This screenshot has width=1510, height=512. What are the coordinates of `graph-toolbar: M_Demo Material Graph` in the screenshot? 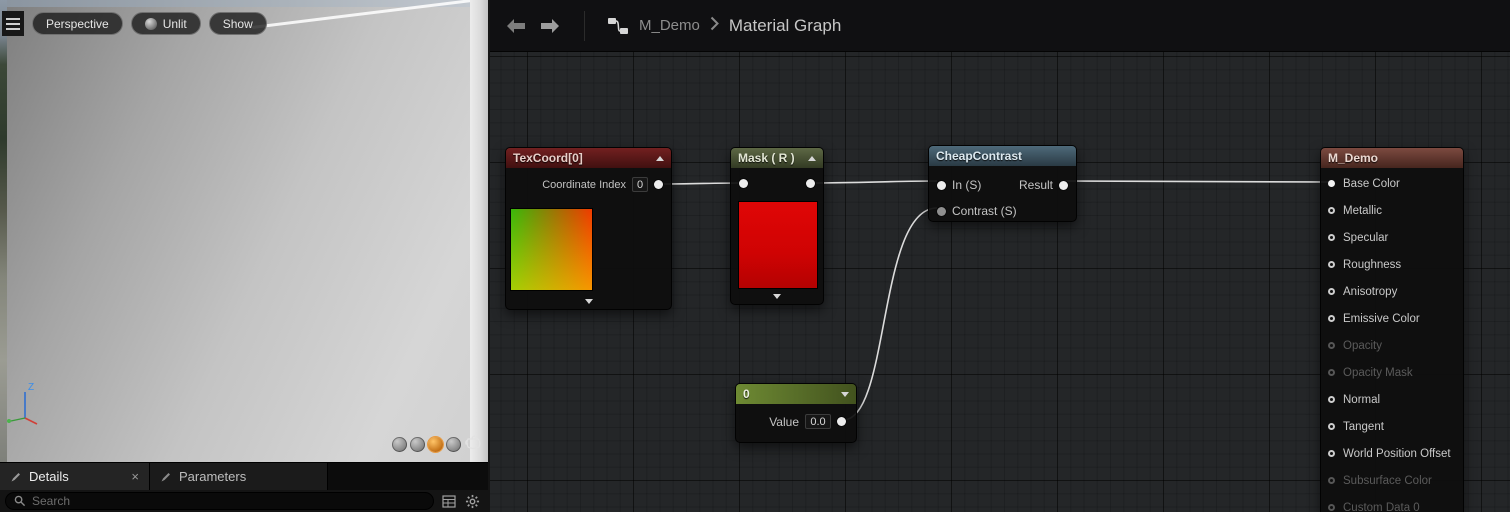 It's located at (1000, 26).